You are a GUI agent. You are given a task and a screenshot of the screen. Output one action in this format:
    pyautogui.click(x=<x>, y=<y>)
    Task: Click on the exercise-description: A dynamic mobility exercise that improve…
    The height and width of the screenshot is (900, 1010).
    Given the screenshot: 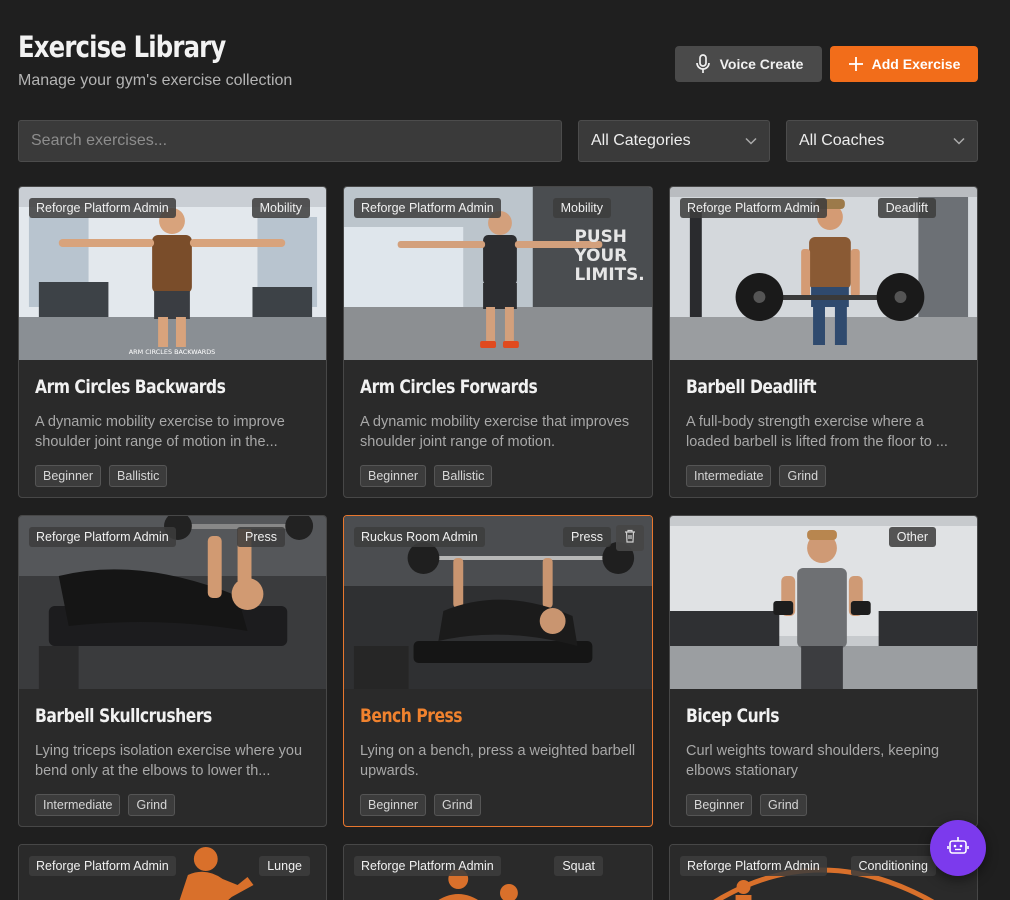 What is the action you would take?
    pyautogui.click(x=495, y=432)
    